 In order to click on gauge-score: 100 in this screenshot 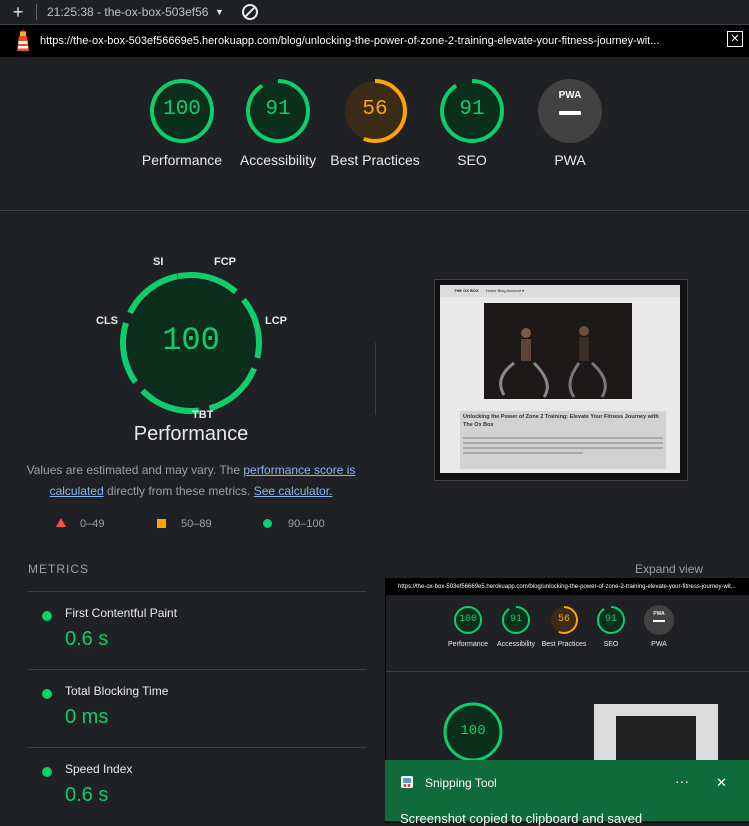, I will do `click(182, 109)`.